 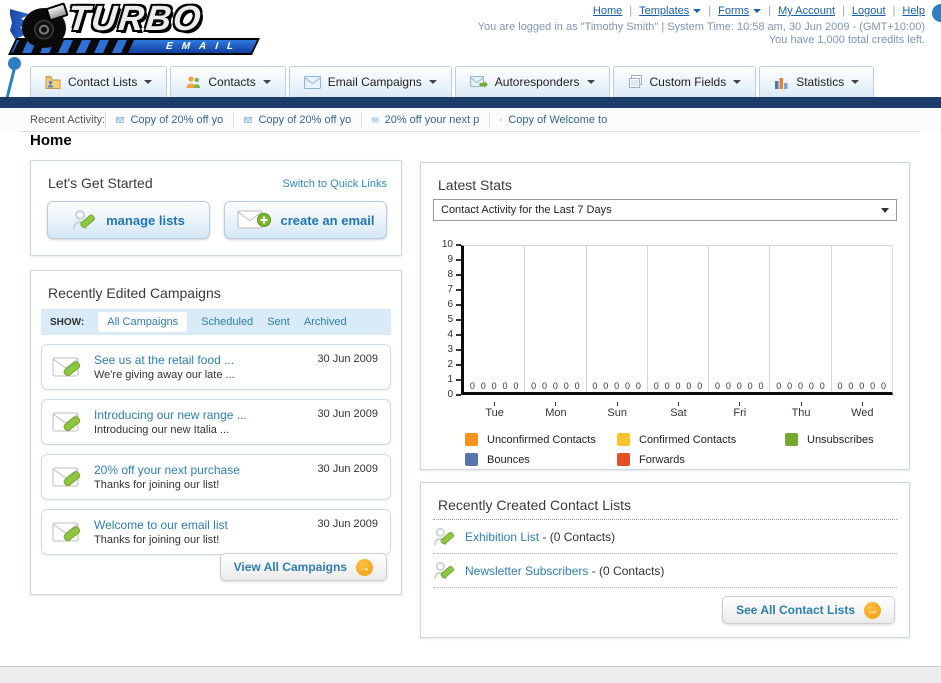 I want to click on contact-lists-title: Recently Created Contact Lists, so click(x=534, y=505).